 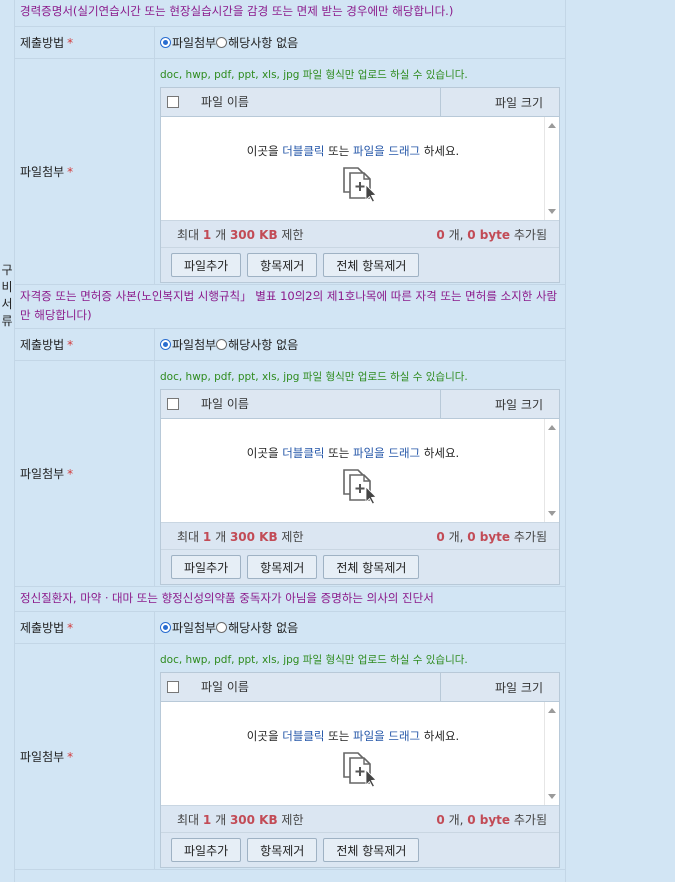 What do you see at coordinates (7, 441) in the screenshot?
I see `left-column` at bounding box center [7, 441].